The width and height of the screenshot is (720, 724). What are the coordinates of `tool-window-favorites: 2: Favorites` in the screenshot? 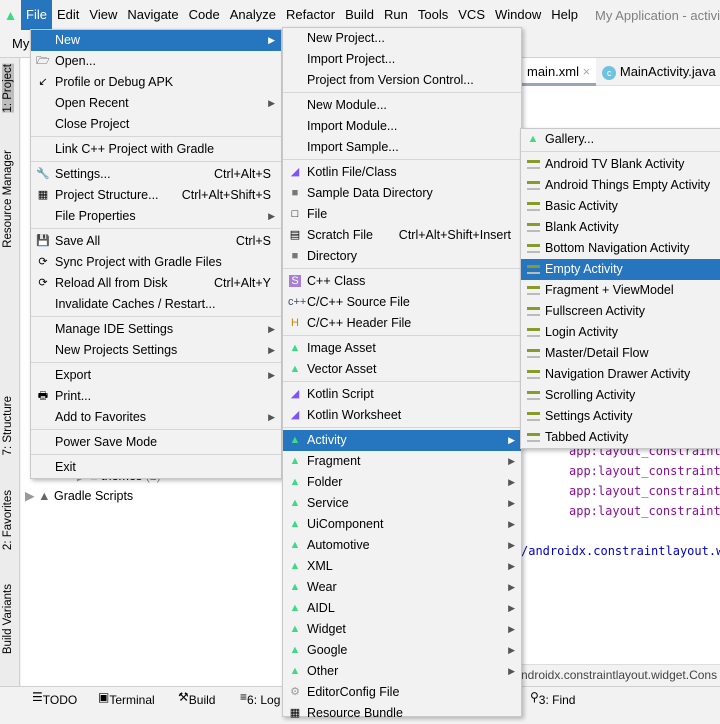 It's located at (8, 520).